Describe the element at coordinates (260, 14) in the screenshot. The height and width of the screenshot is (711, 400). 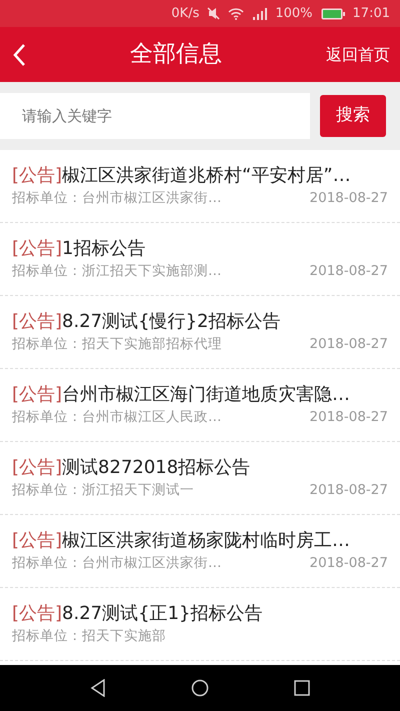
I see `signal-icon` at that location.